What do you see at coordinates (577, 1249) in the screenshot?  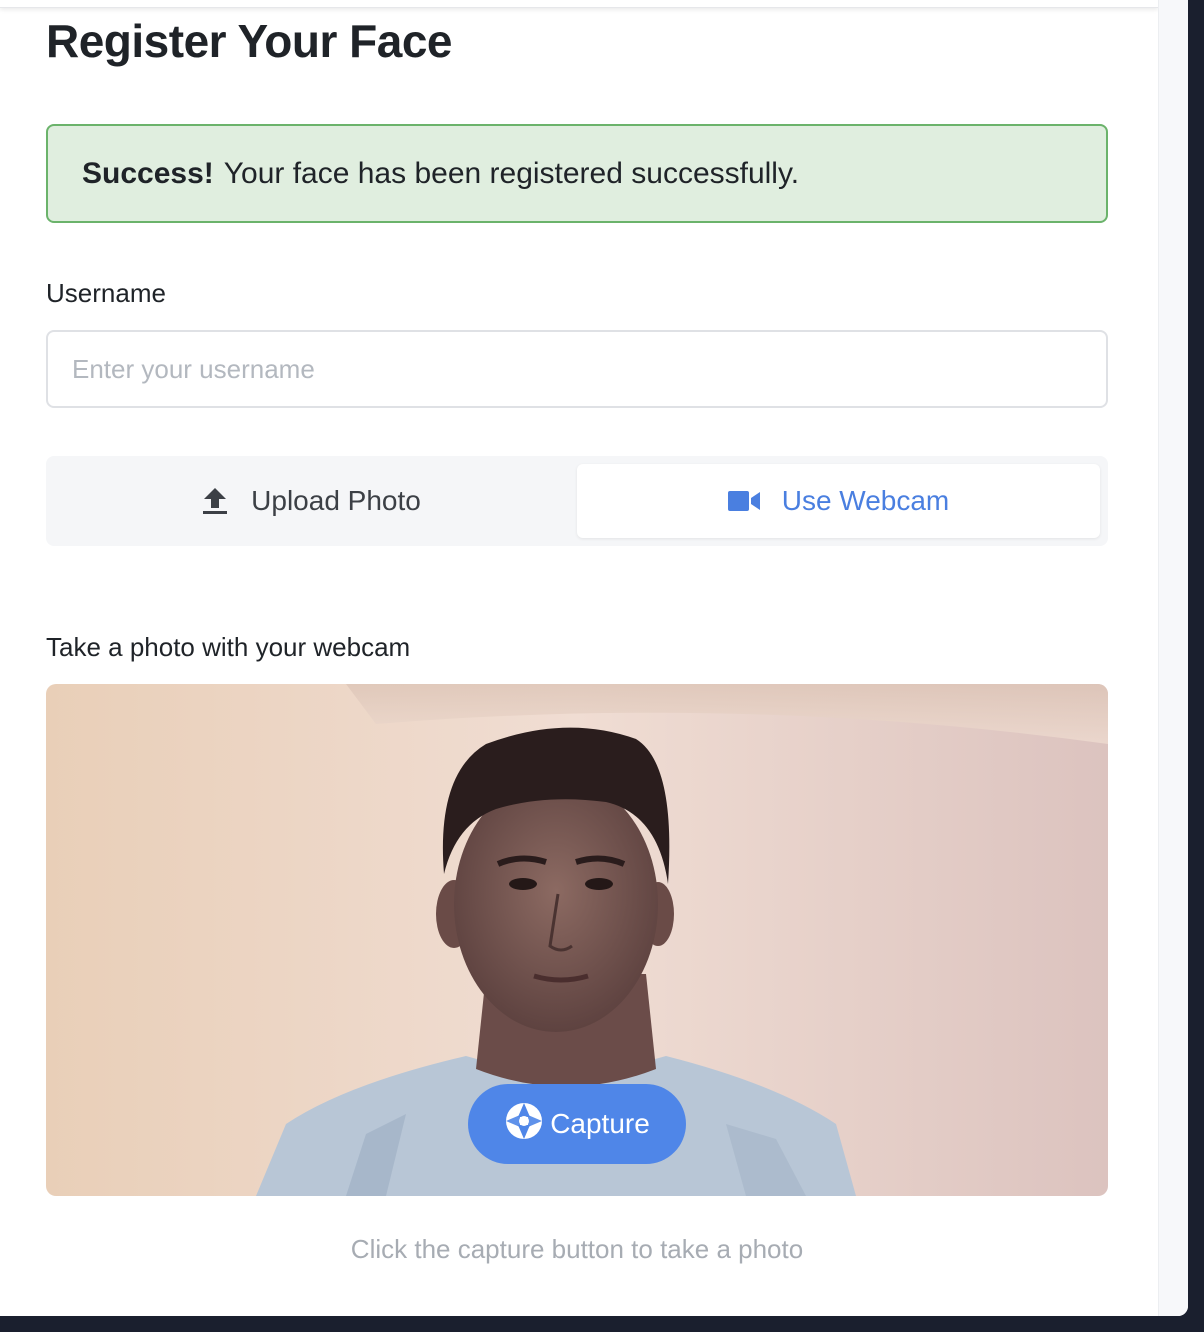 I see `capture-hint: Click the capture button to take a photo` at bounding box center [577, 1249].